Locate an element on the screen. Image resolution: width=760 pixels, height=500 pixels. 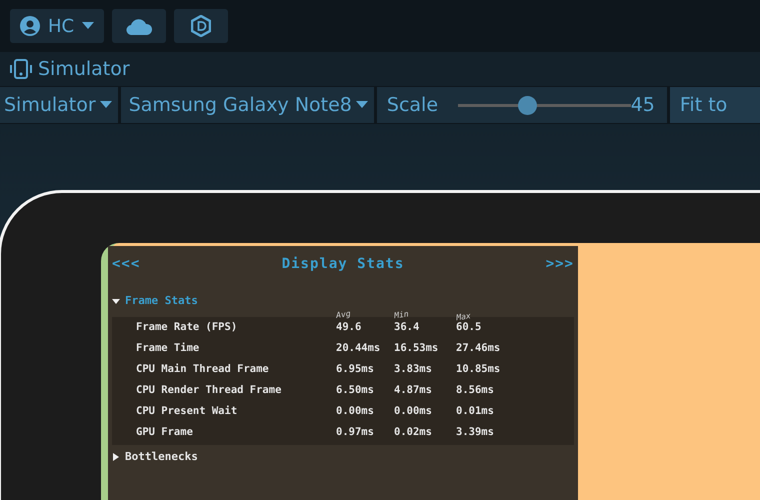
stat-name: GPU Frame is located at coordinates (164, 432).